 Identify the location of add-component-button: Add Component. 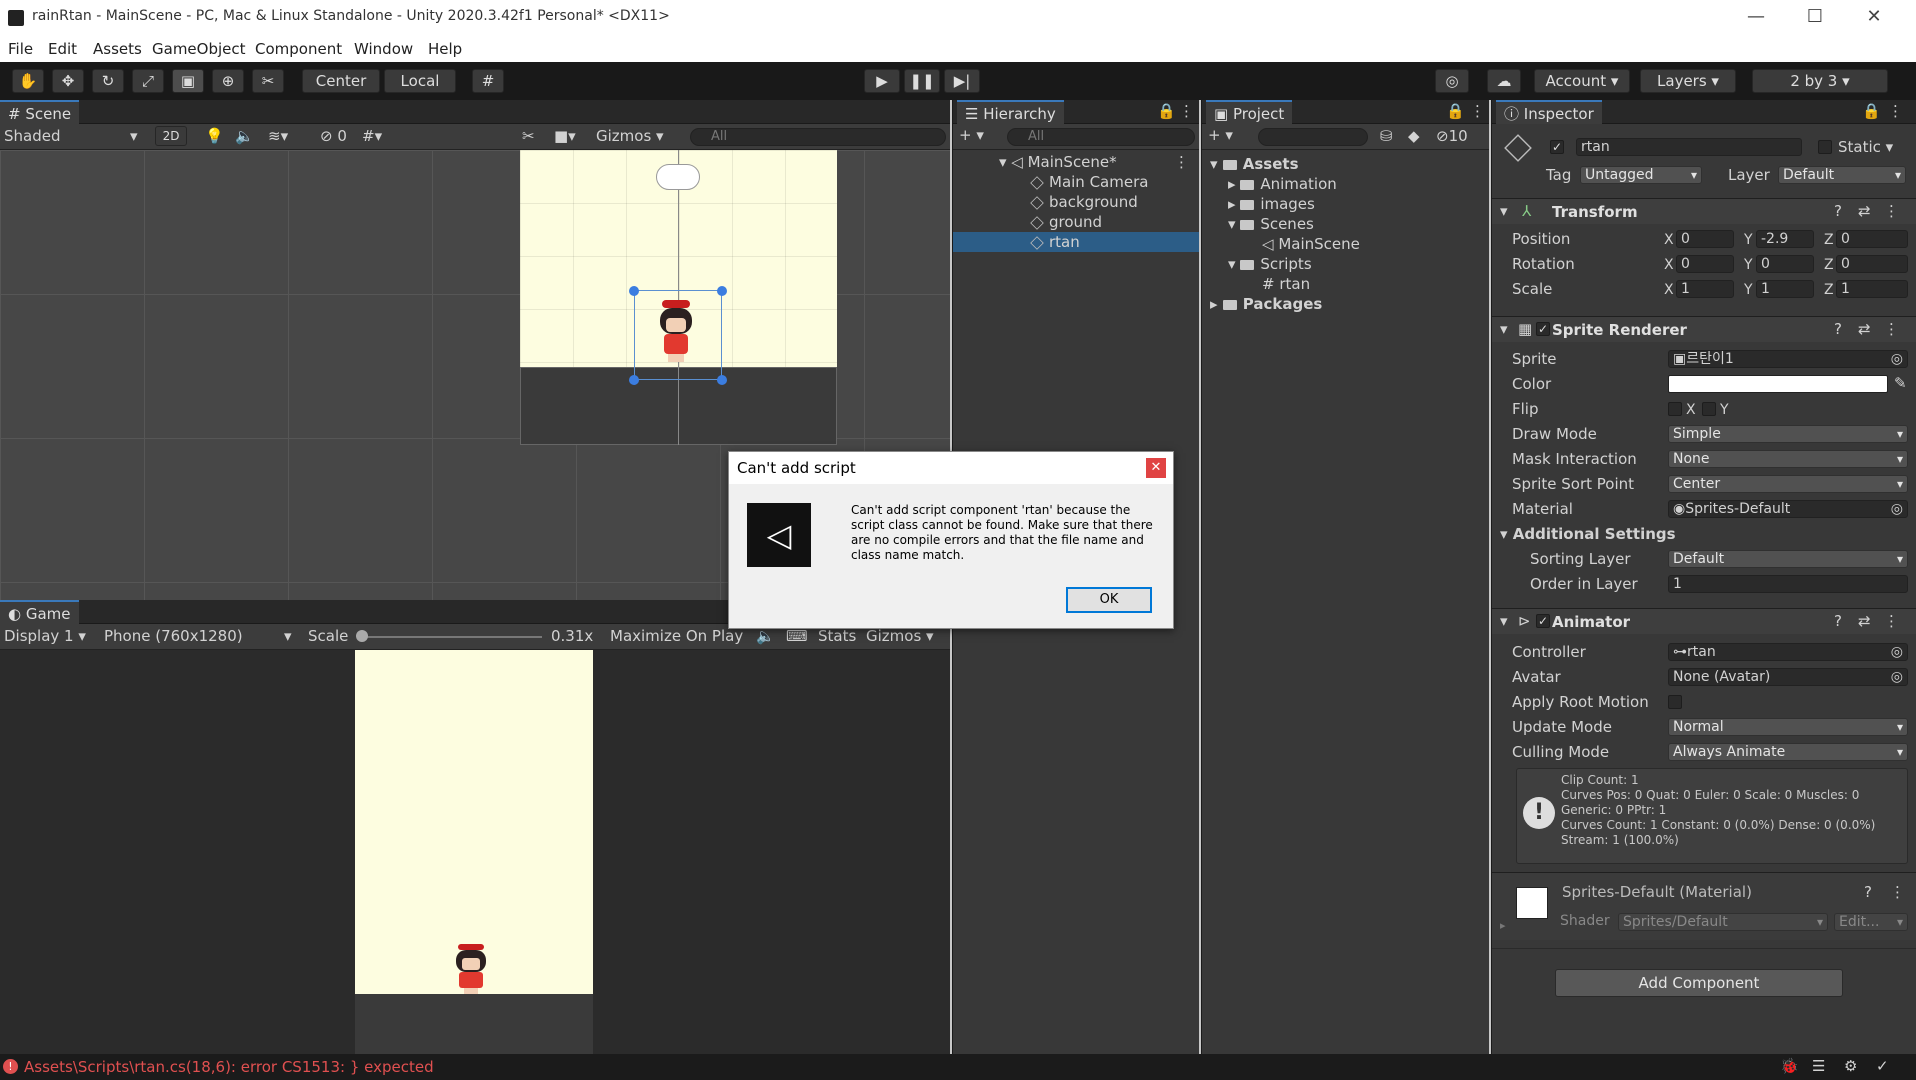
(1699, 983).